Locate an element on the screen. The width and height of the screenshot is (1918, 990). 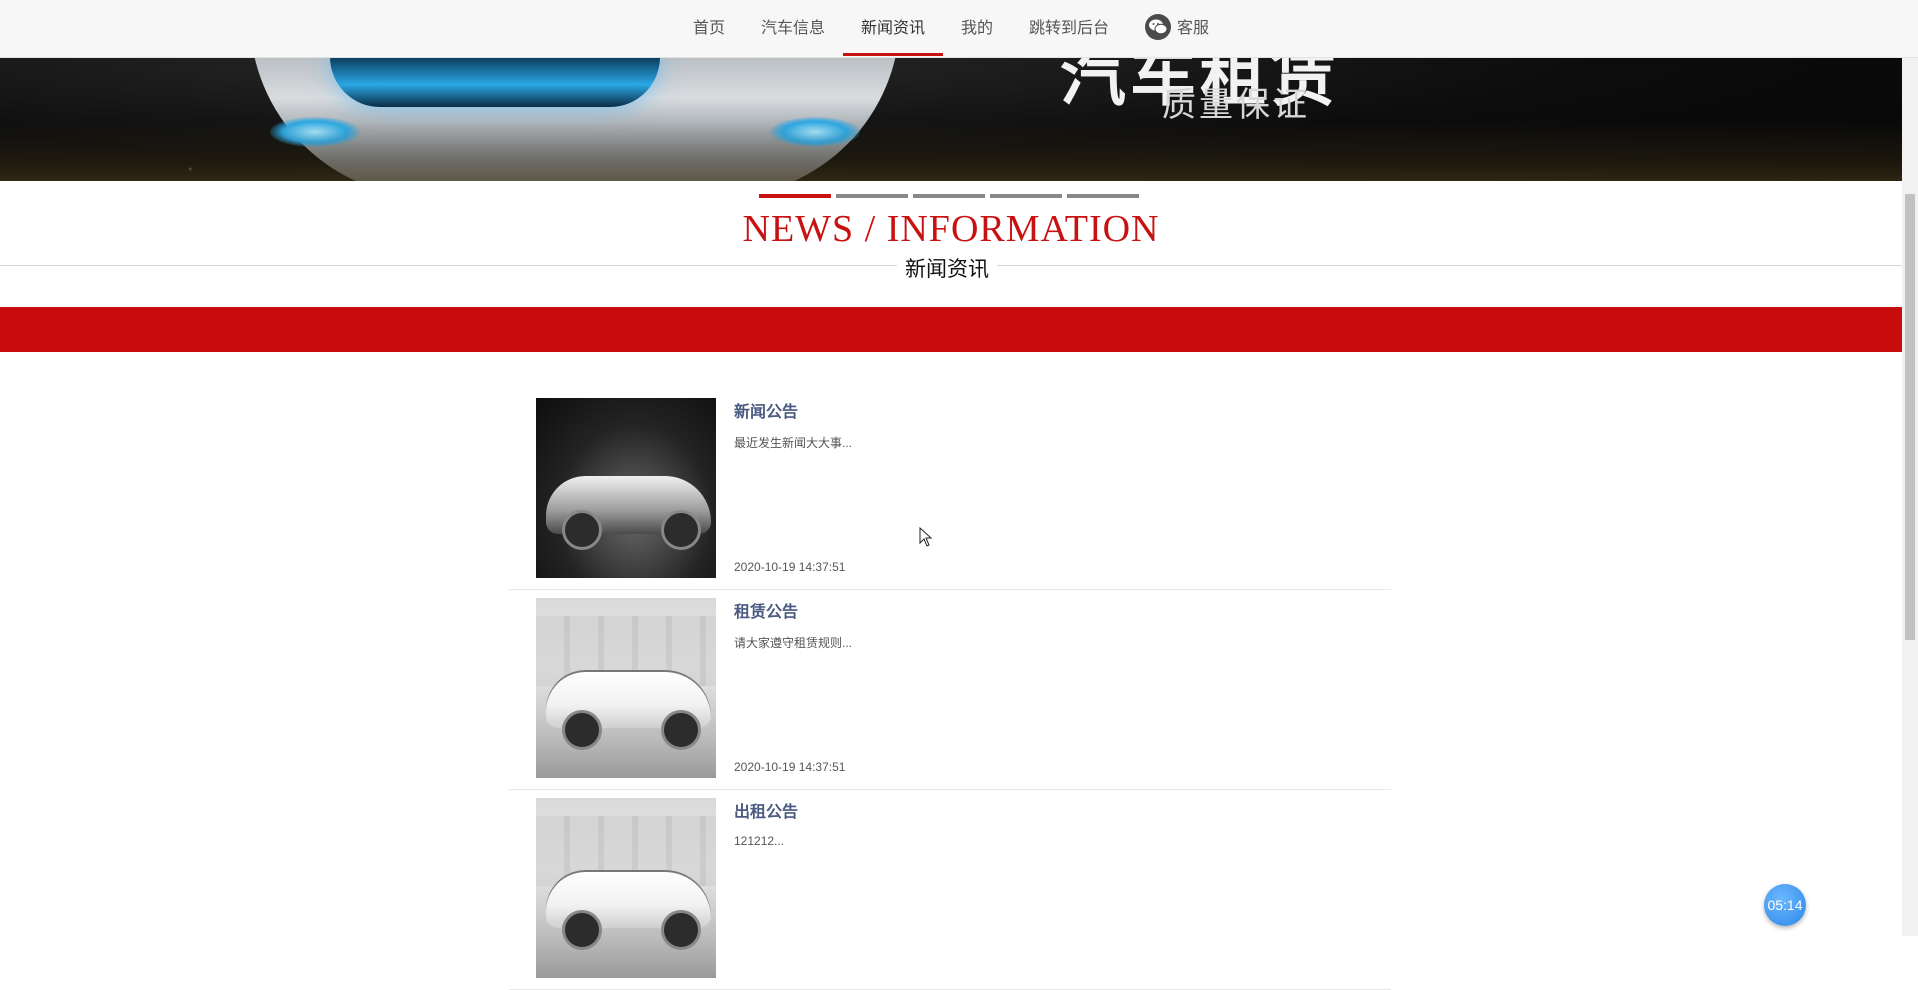
wechat-icon is located at coordinates (1158, 26).